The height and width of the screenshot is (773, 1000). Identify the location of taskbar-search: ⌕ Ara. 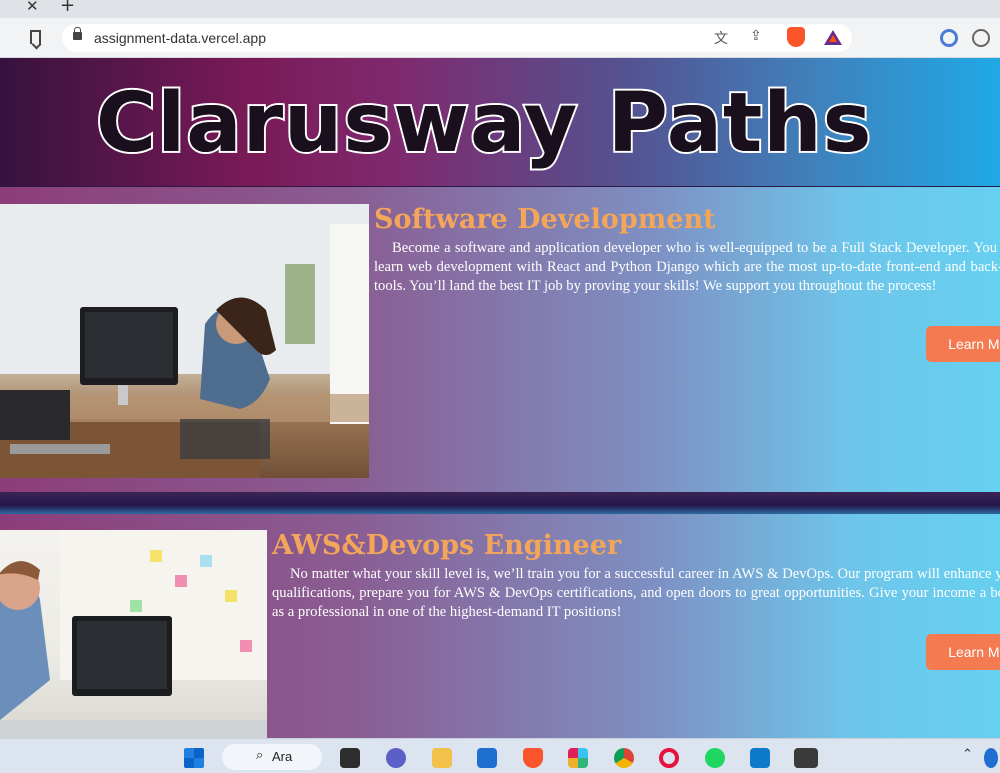
(272, 757).